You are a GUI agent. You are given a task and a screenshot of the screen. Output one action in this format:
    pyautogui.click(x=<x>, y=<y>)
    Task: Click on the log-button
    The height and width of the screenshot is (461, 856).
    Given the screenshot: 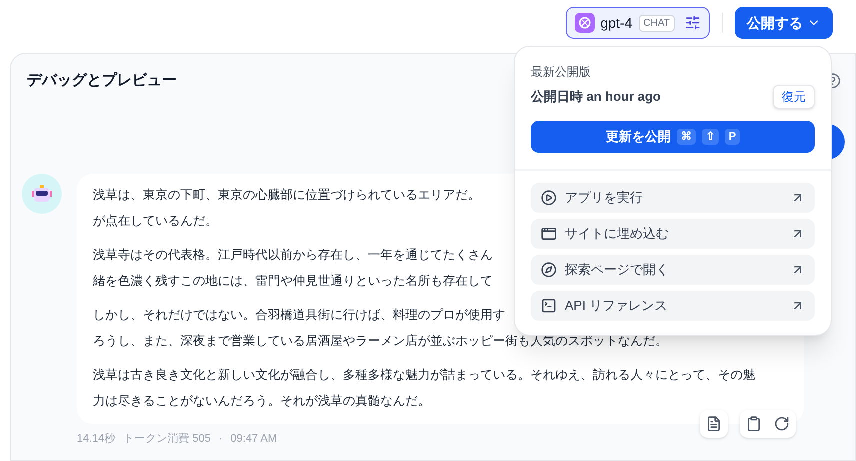 What is the action you would take?
    pyautogui.click(x=714, y=424)
    